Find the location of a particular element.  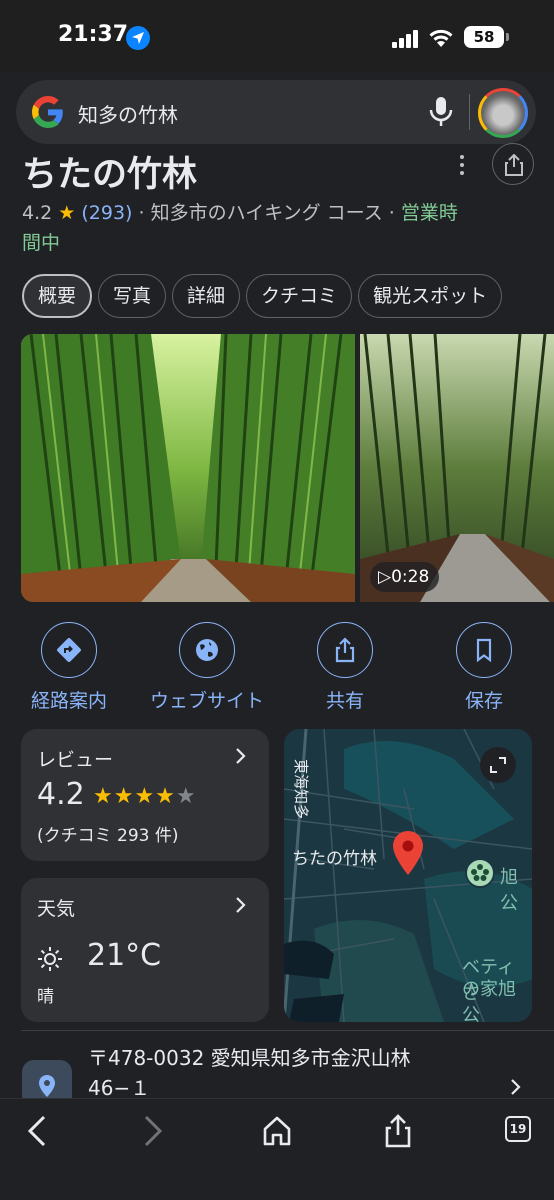

profile-avatar is located at coordinates (503, 113).